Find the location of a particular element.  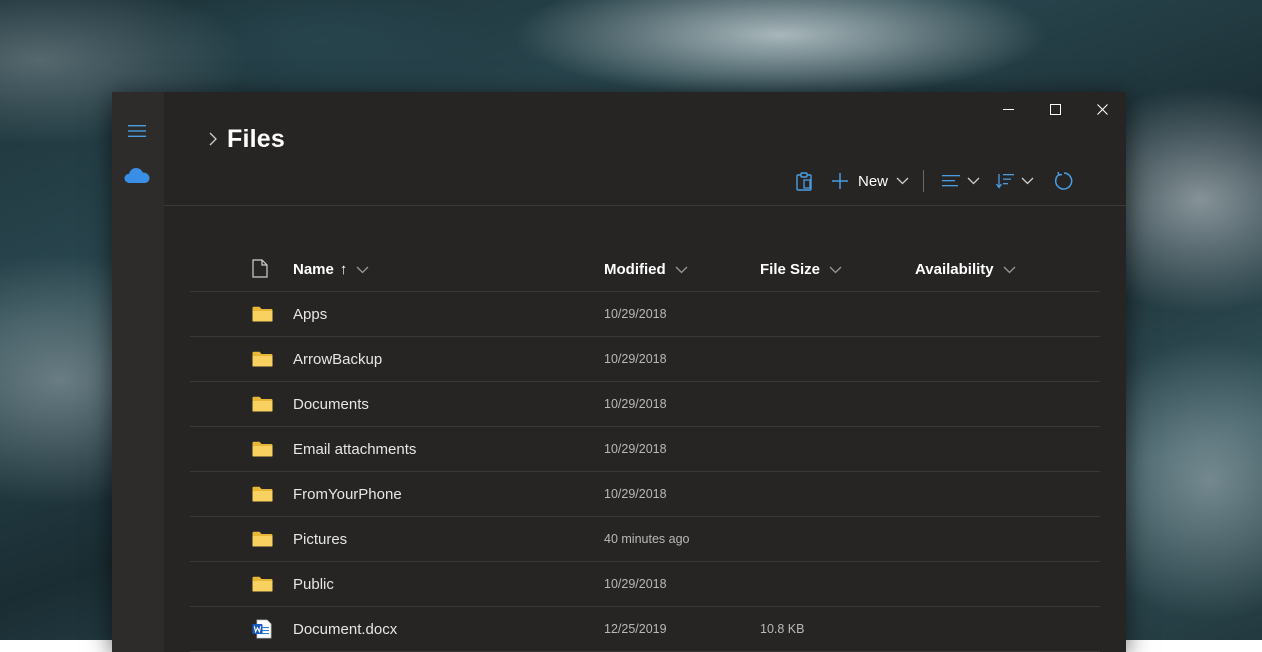

column-modified: Modified is located at coordinates (646, 269).